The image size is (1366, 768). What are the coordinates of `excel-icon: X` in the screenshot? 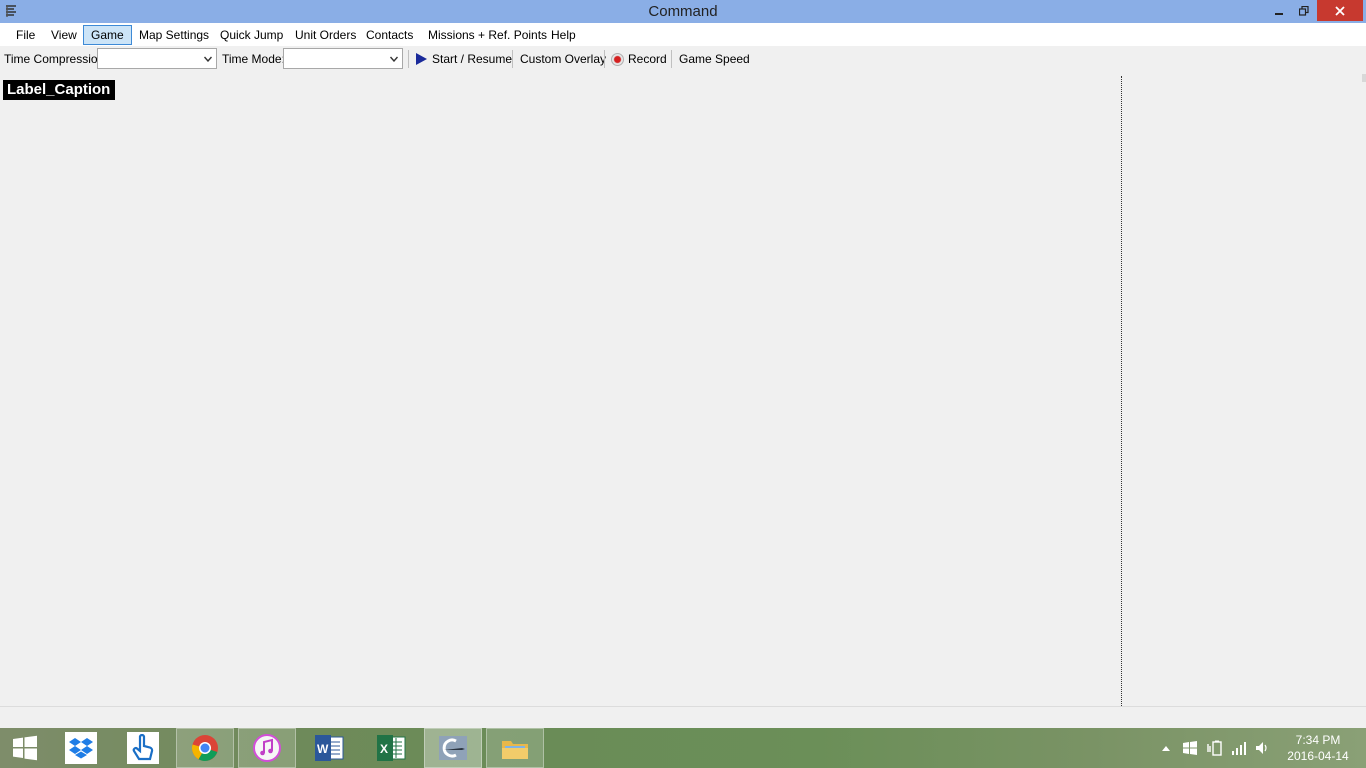 It's located at (391, 748).